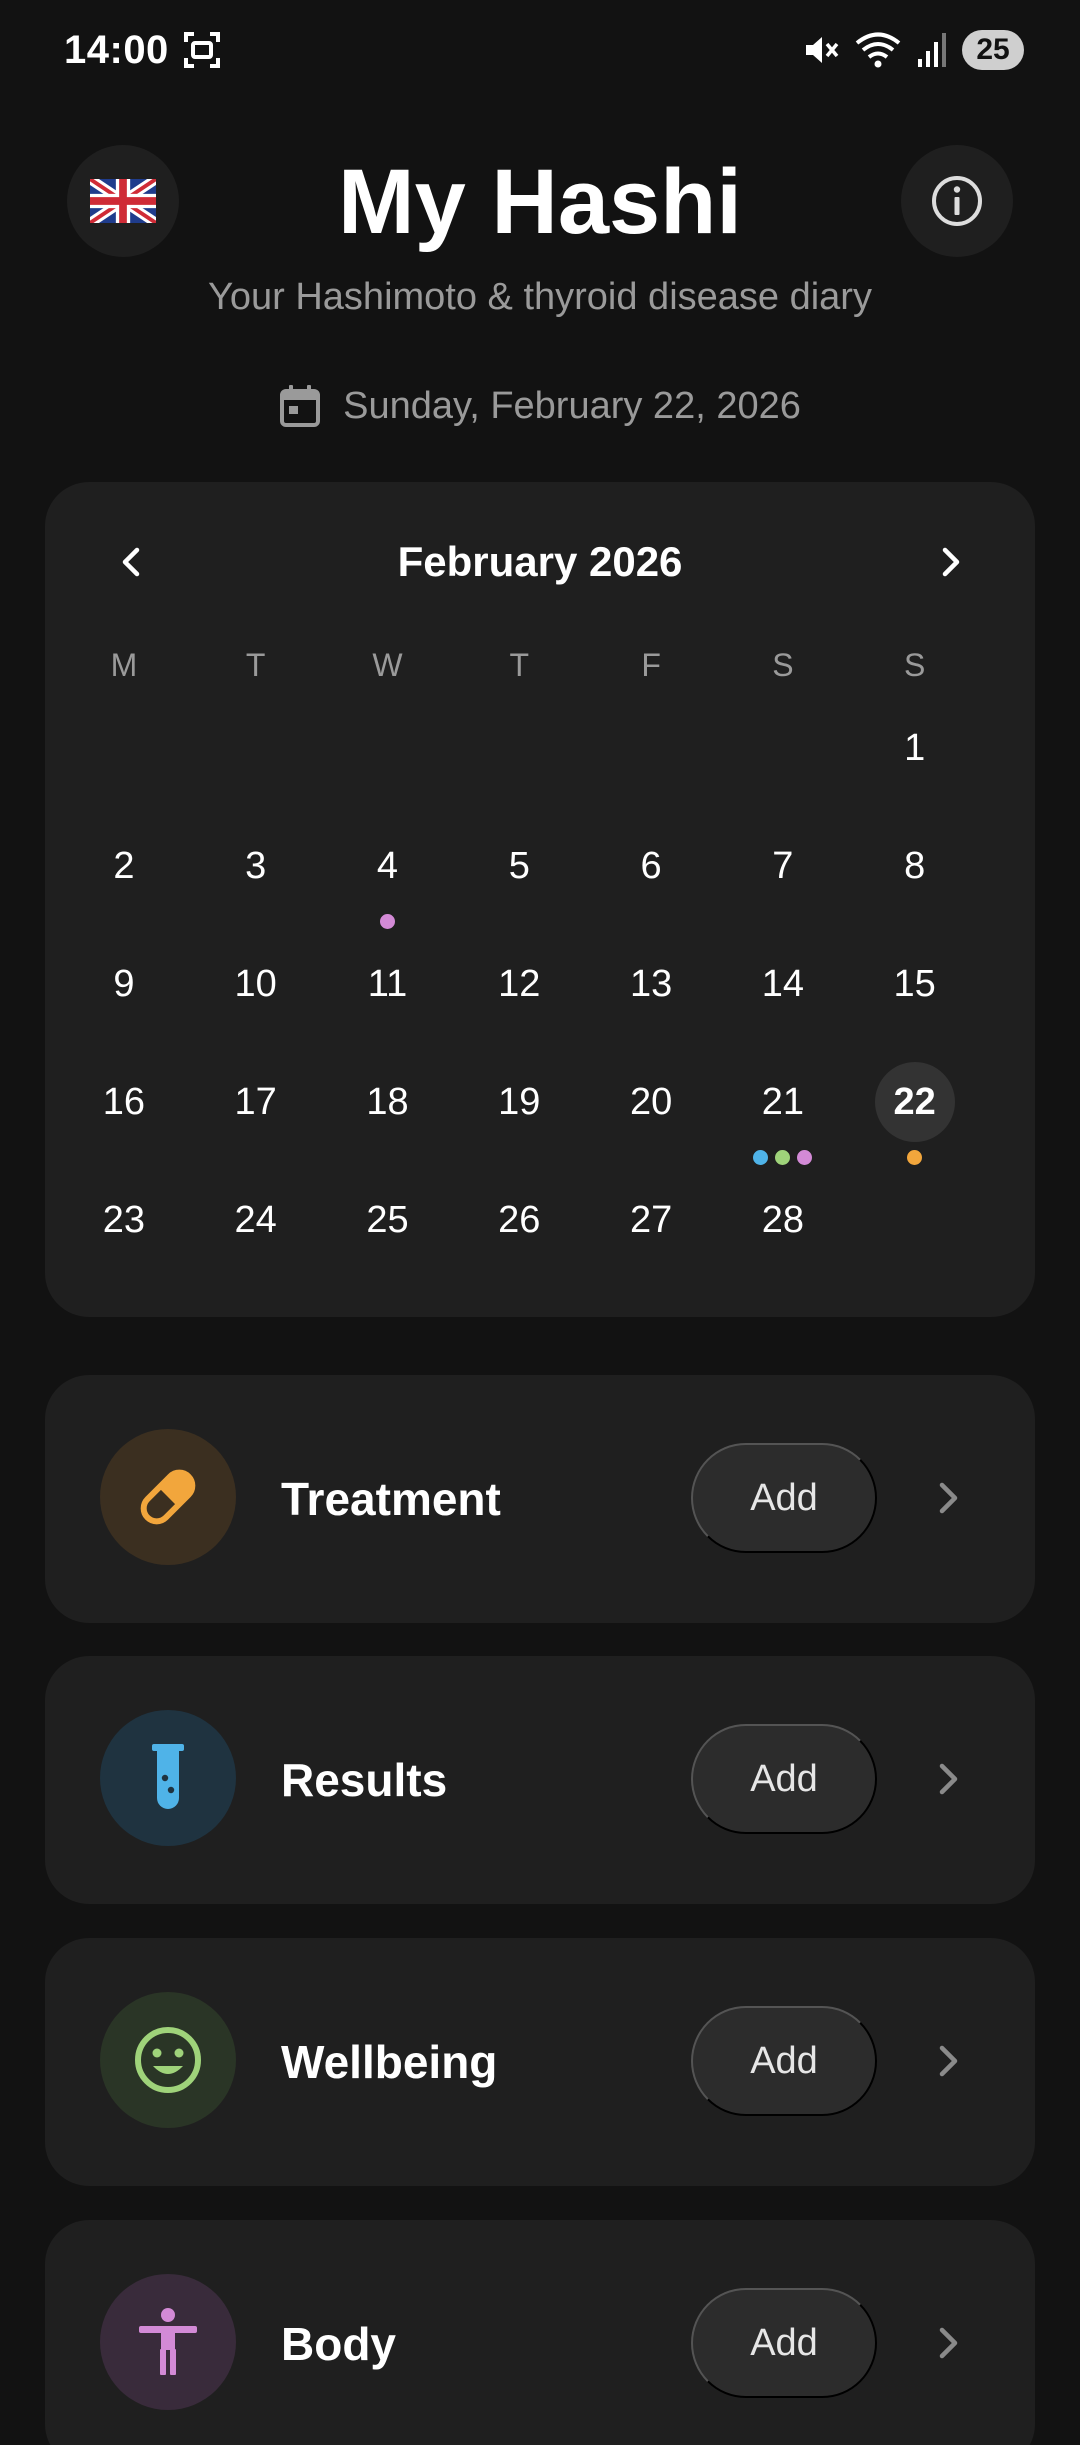 Image resolution: width=1080 pixels, height=2445 pixels. Describe the element at coordinates (387, 983) in the screenshot. I see `calendar-day-number: 11` at that location.